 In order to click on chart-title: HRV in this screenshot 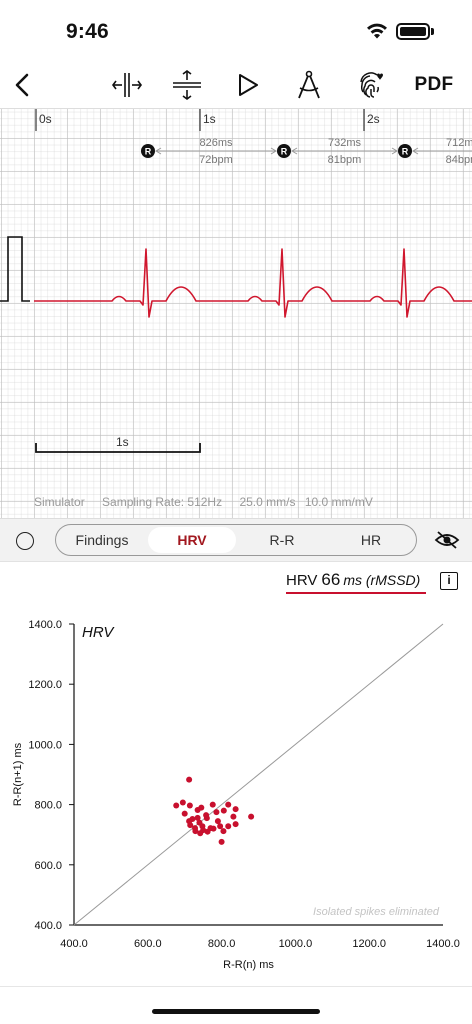, I will do `click(98, 632)`.